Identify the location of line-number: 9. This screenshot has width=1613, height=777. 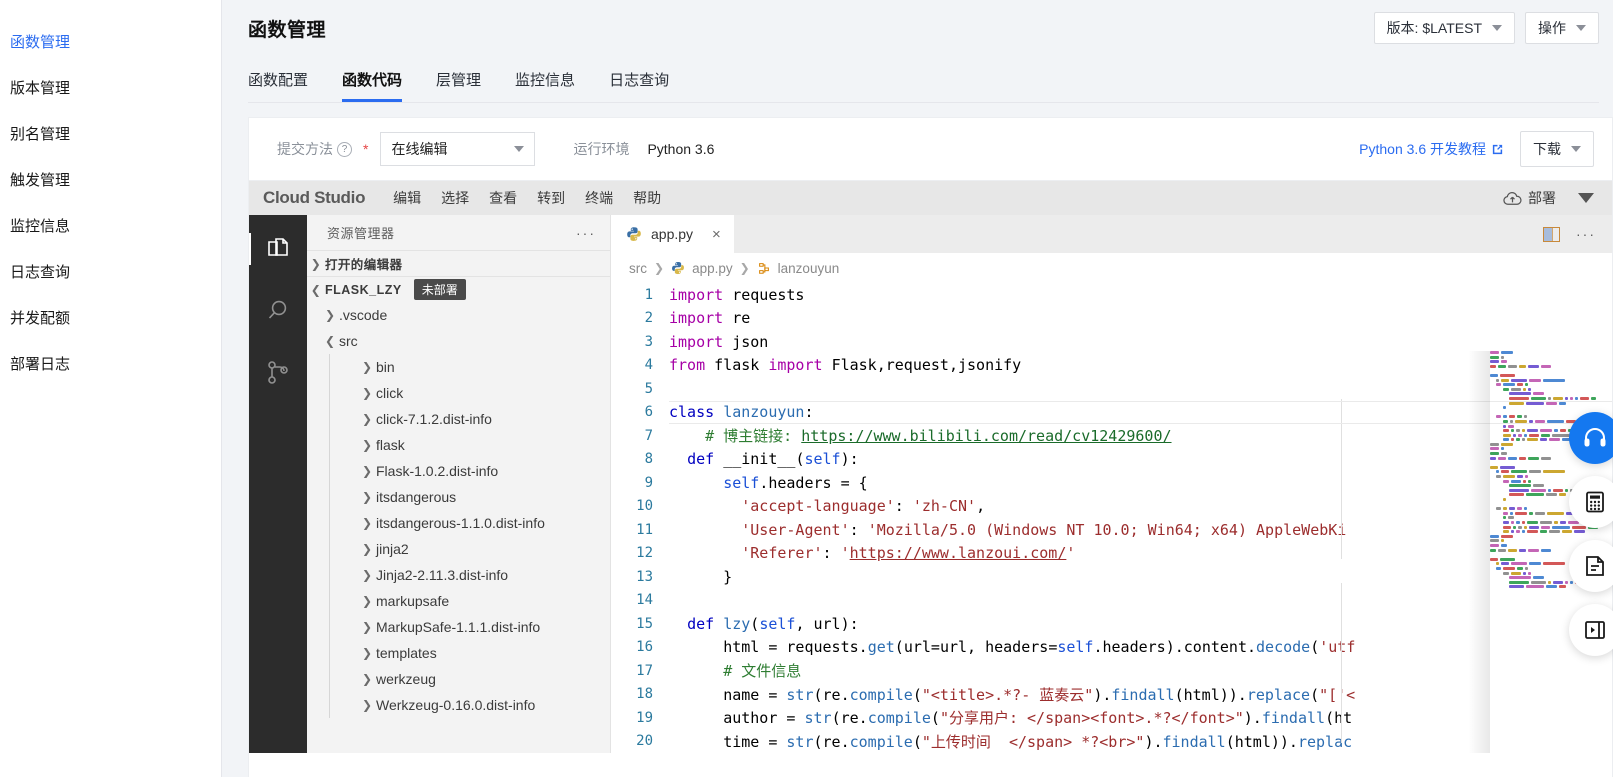
(648, 482).